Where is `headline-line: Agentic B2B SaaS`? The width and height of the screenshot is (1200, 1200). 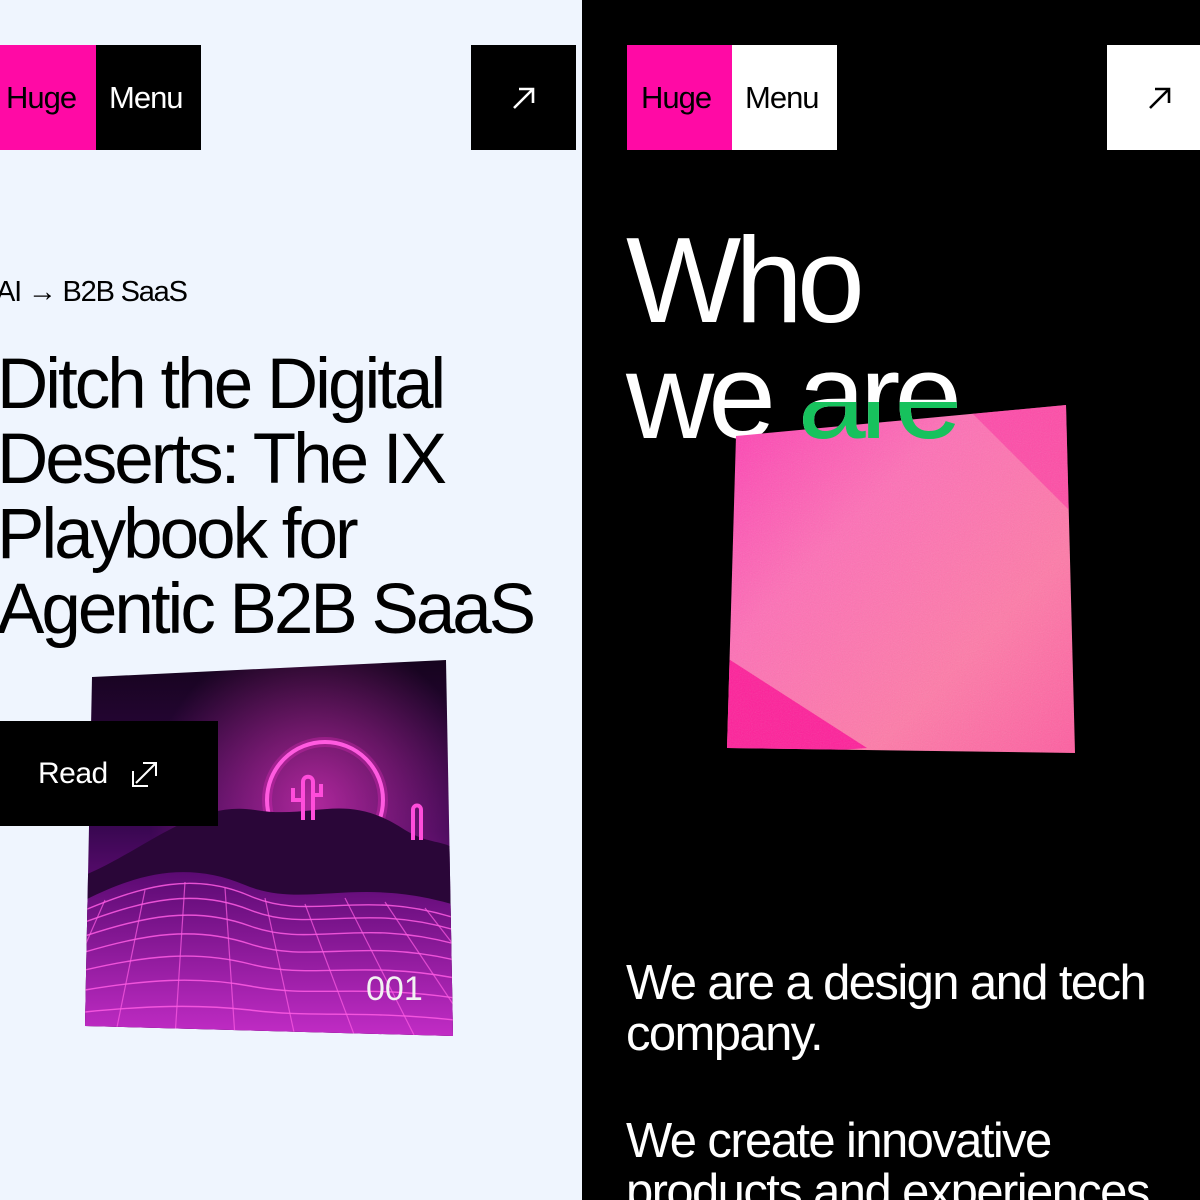
headline-line: Agentic B2B SaaS is located at coordinates (268, 609).